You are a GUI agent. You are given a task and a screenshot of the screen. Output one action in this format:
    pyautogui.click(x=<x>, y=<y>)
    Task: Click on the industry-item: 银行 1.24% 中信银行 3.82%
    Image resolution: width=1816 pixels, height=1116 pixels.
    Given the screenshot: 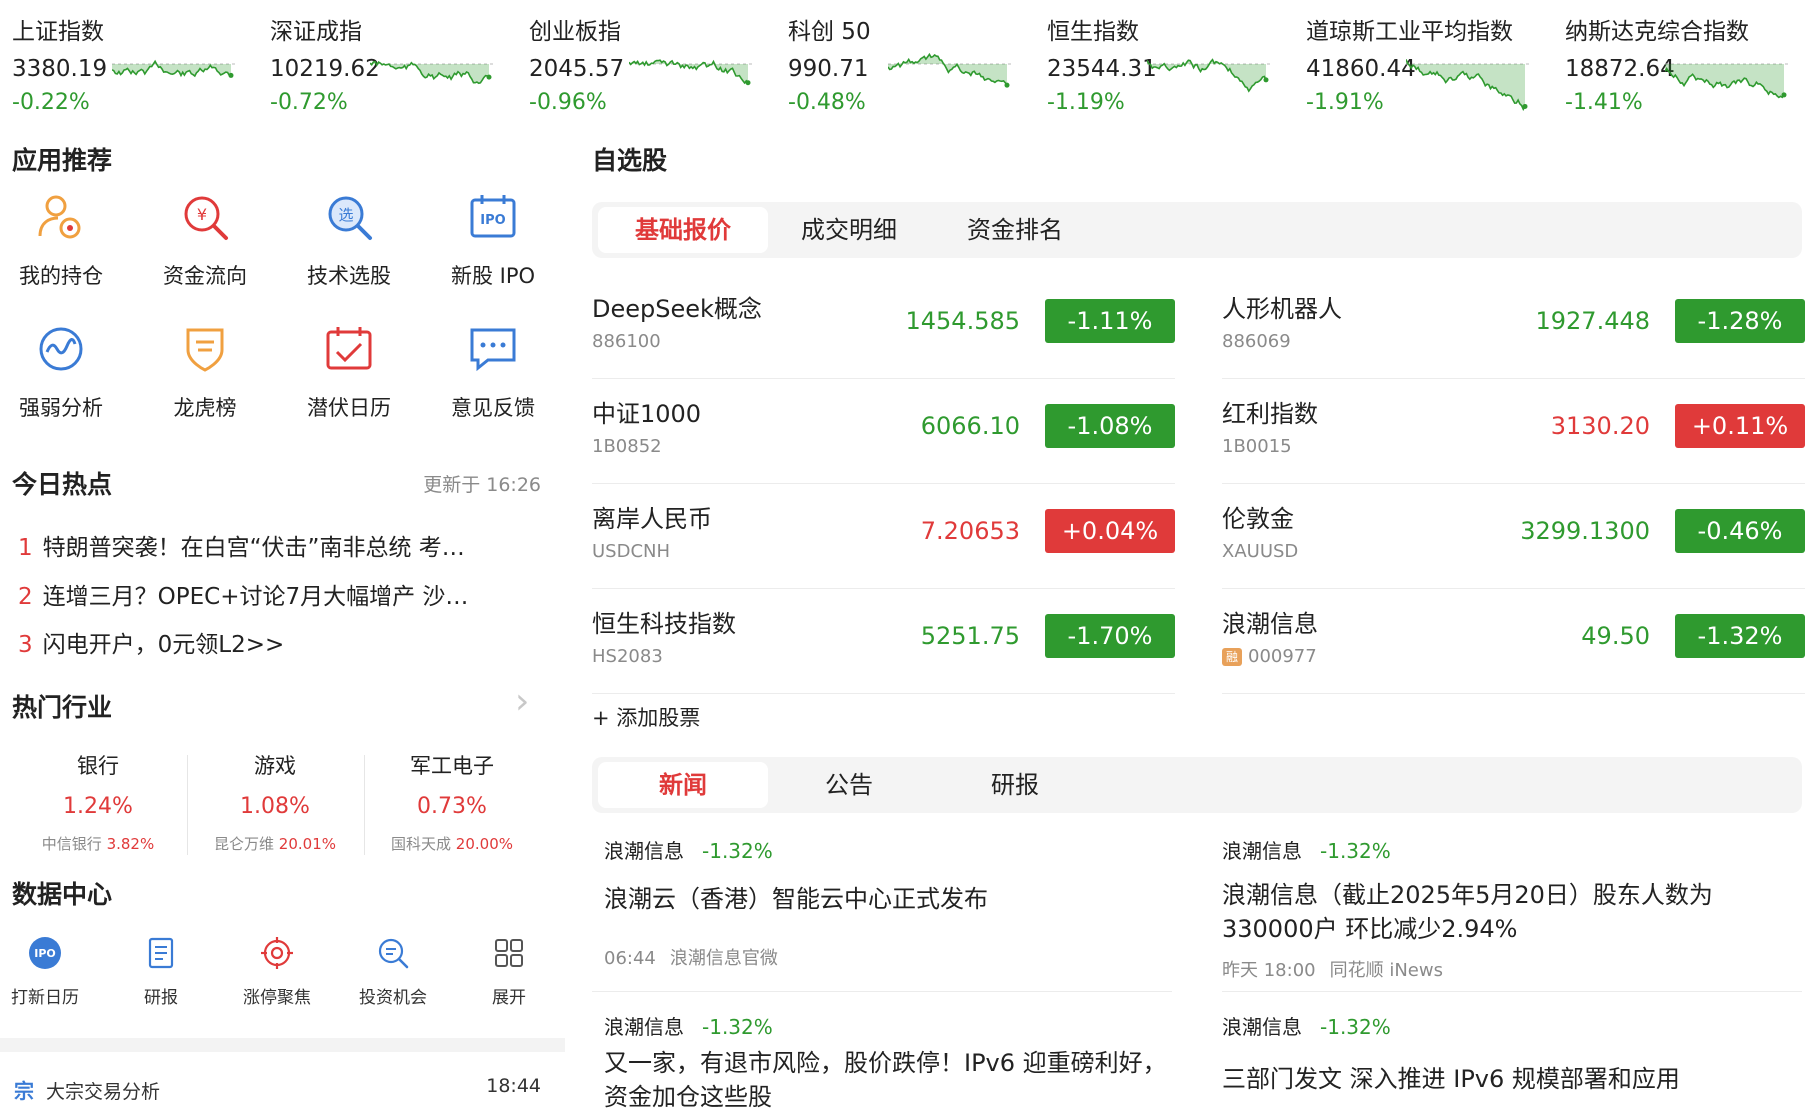 What is the action you would take?
    pyautogui.click(x=98, y=810)
    